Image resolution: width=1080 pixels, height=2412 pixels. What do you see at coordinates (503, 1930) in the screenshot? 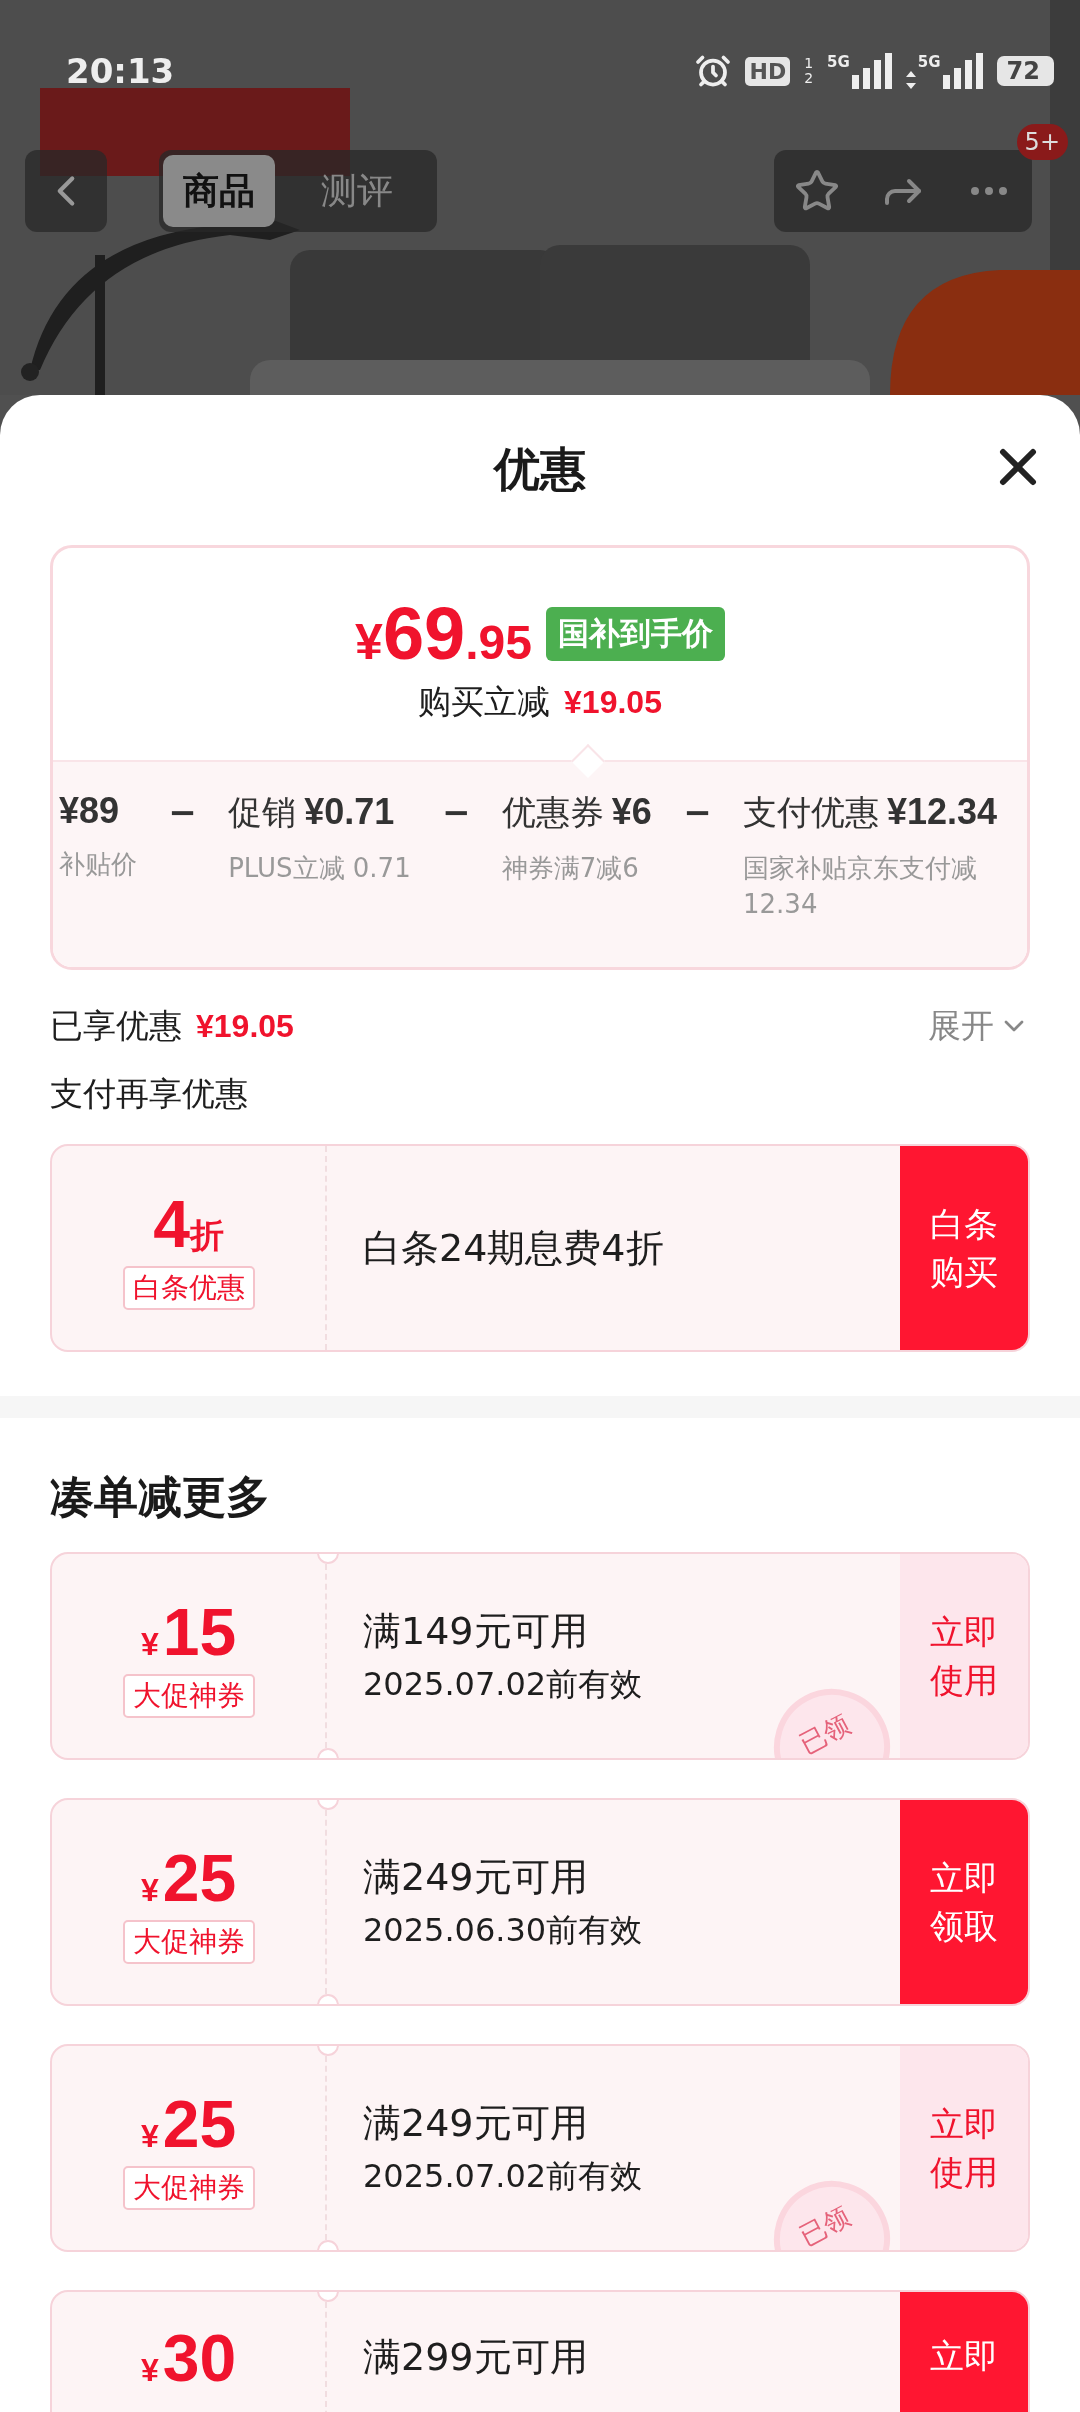
I see `coupon-validity: 2025.06.30前有效` at bounding box center [503, 1930].